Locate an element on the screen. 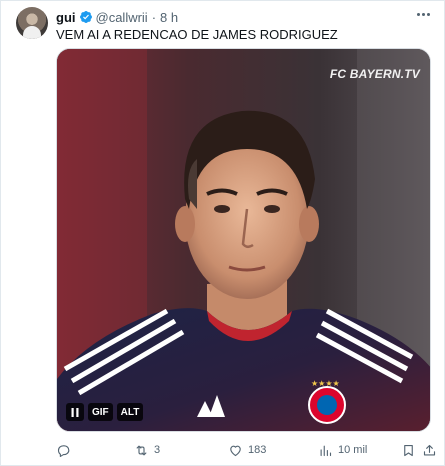 The width and height of the screenshot is (445, 466). like-button: 183 is located at coordinates (247, 450).